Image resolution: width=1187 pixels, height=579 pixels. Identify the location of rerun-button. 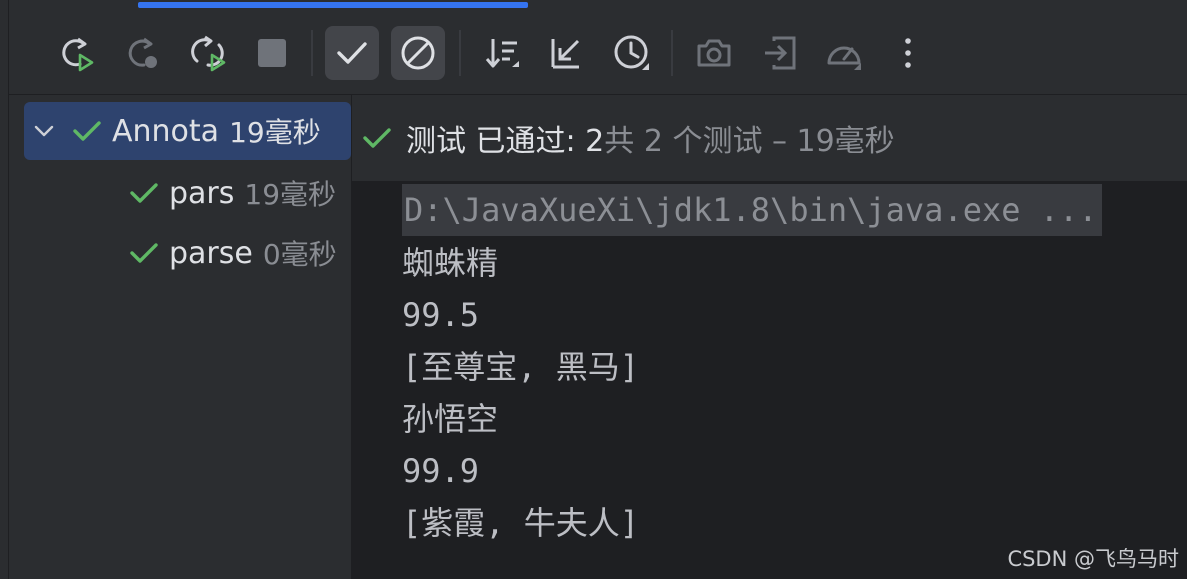
(76, 53).